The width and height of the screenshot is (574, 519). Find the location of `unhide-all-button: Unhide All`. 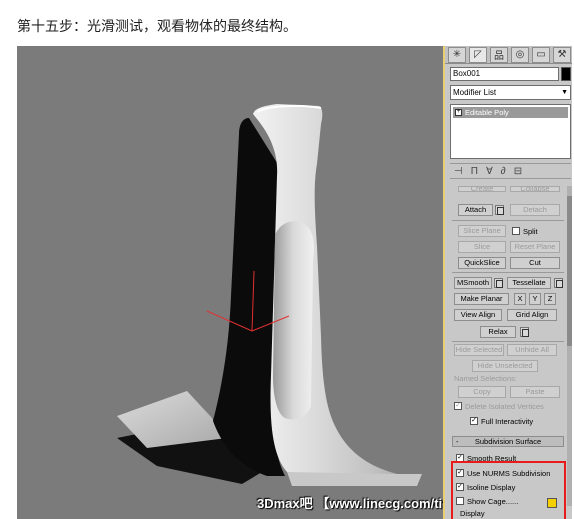

unhide-all-button: Unhide All is located at coordinates (532, 350).